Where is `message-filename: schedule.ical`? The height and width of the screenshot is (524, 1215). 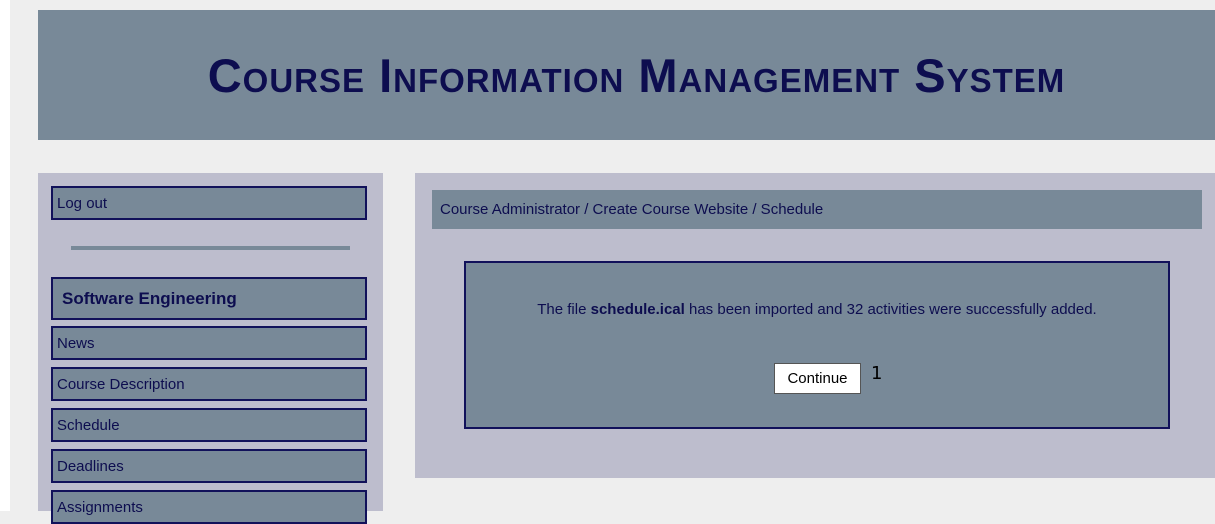 message-filename: schedule.ical is located at coordinates (637, 309).